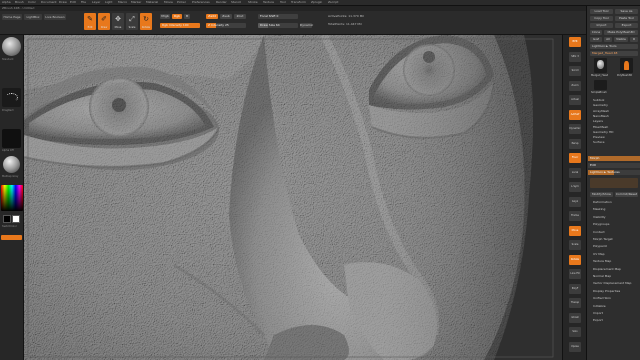 The image size is (640, 360). I want to click on shelf-button-polyf: PolyF, so click(575, 288).